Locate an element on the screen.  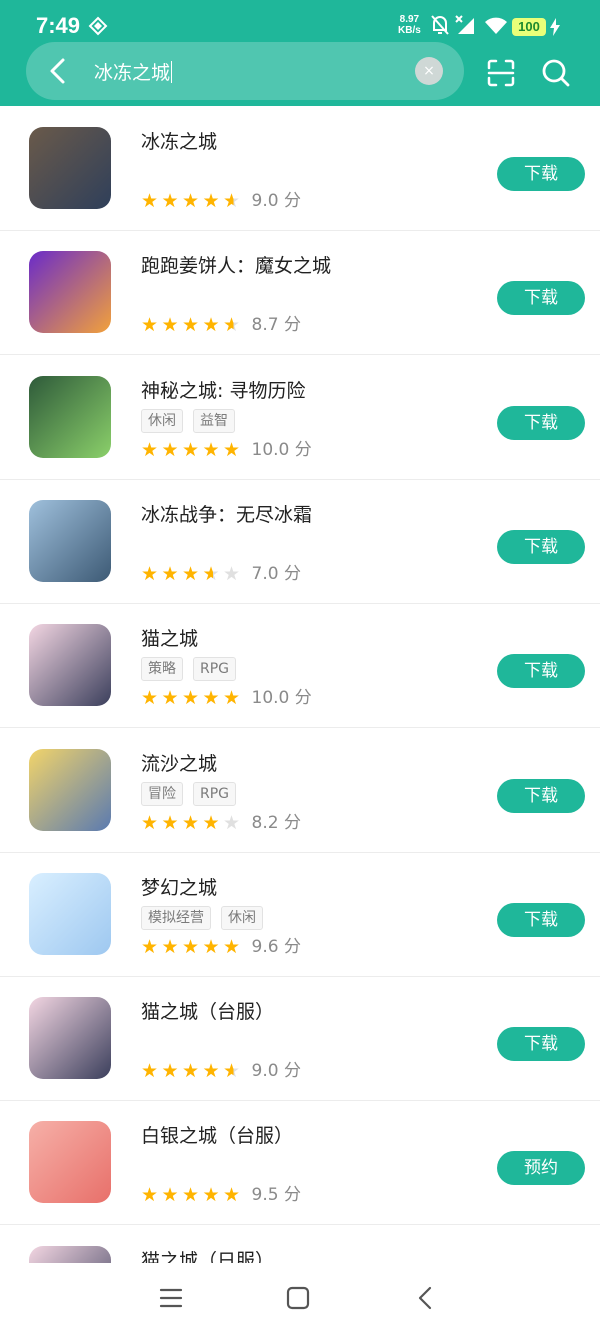
app-title: 冰冻战争：无尽冰霜 is located at coordinates (226, 513).